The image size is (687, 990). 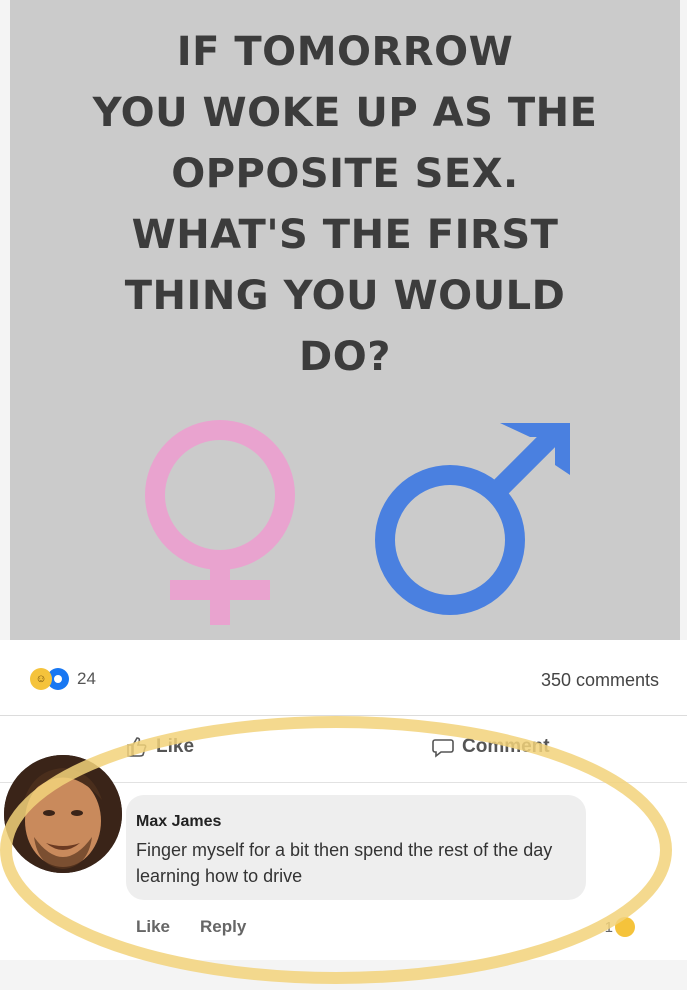 What do you see at coordinates (600, 680) in the screenshot?
I see `comments-count-link: 350 comments` at bounding box center [600, 680].